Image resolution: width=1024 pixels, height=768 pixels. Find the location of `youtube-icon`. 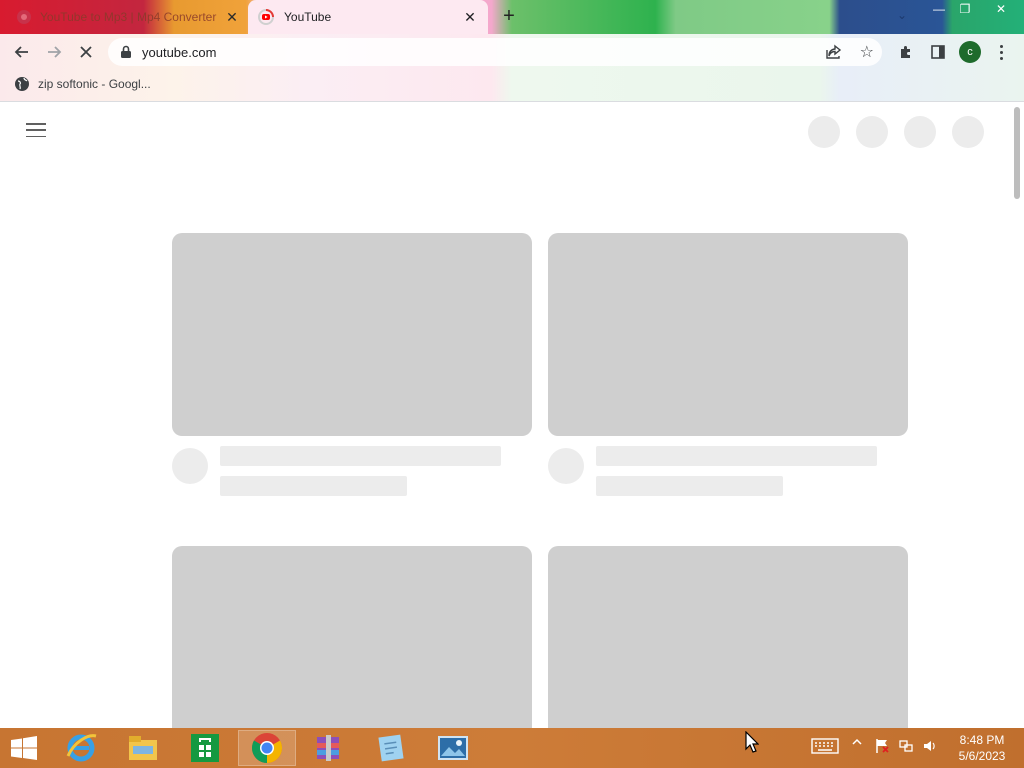

youtube-icon is located at coordinates (266, 17).